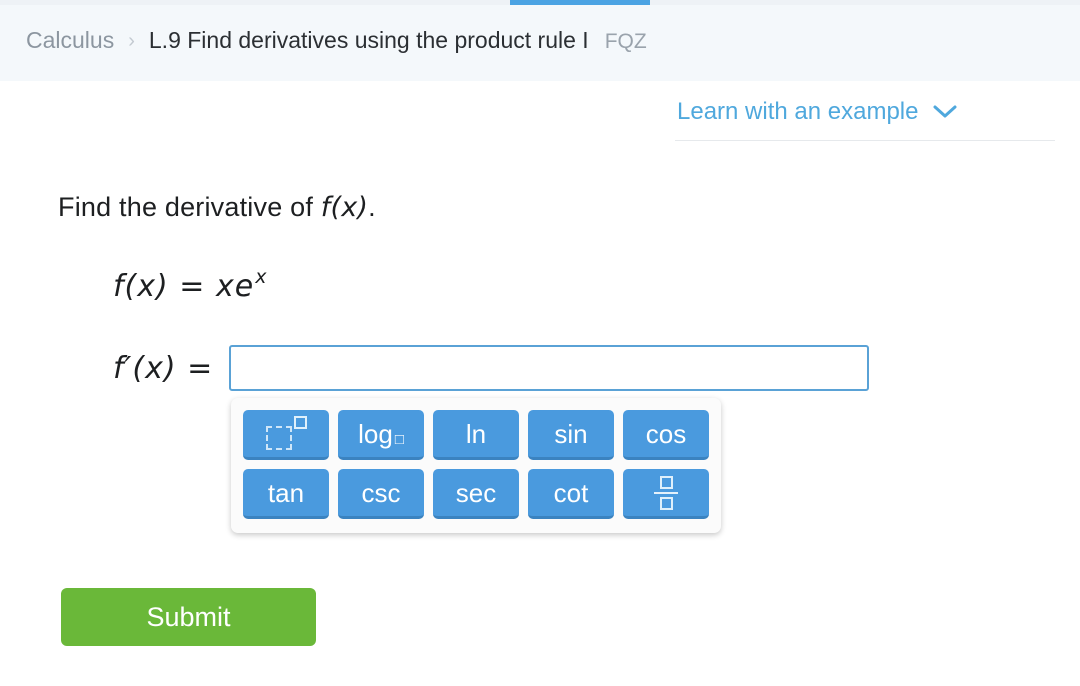  I want to click on key-fraction, so click(666, 494).